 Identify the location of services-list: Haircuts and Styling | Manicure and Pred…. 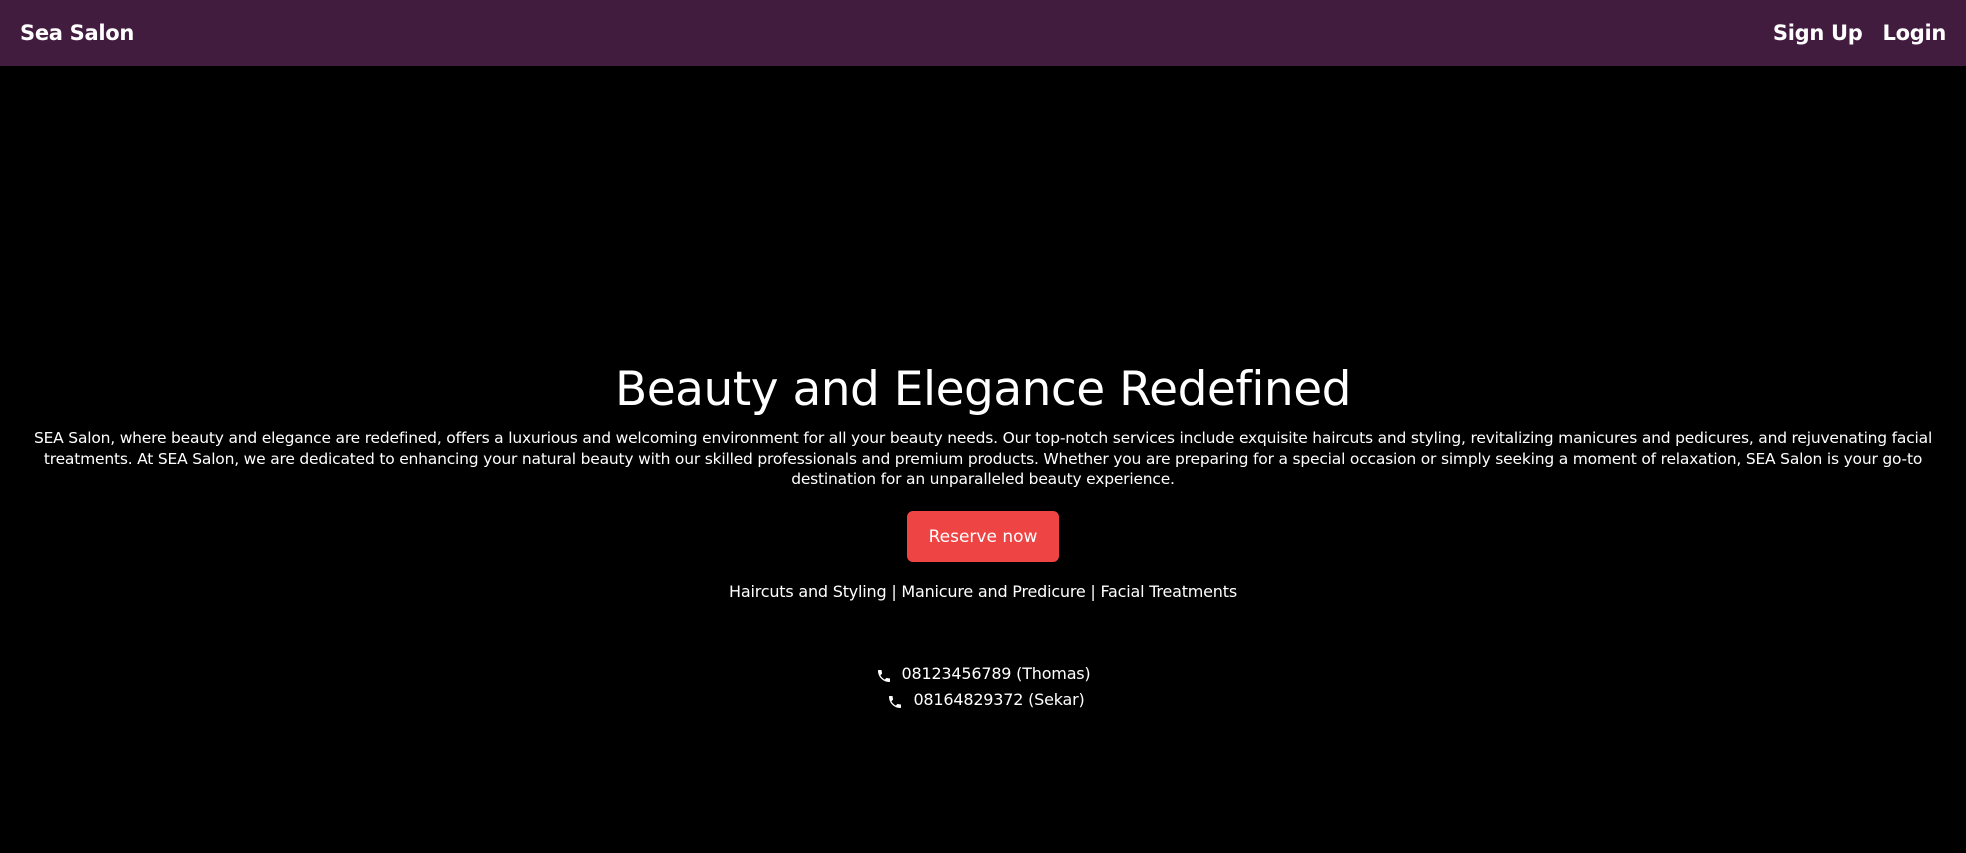
(983, 591).